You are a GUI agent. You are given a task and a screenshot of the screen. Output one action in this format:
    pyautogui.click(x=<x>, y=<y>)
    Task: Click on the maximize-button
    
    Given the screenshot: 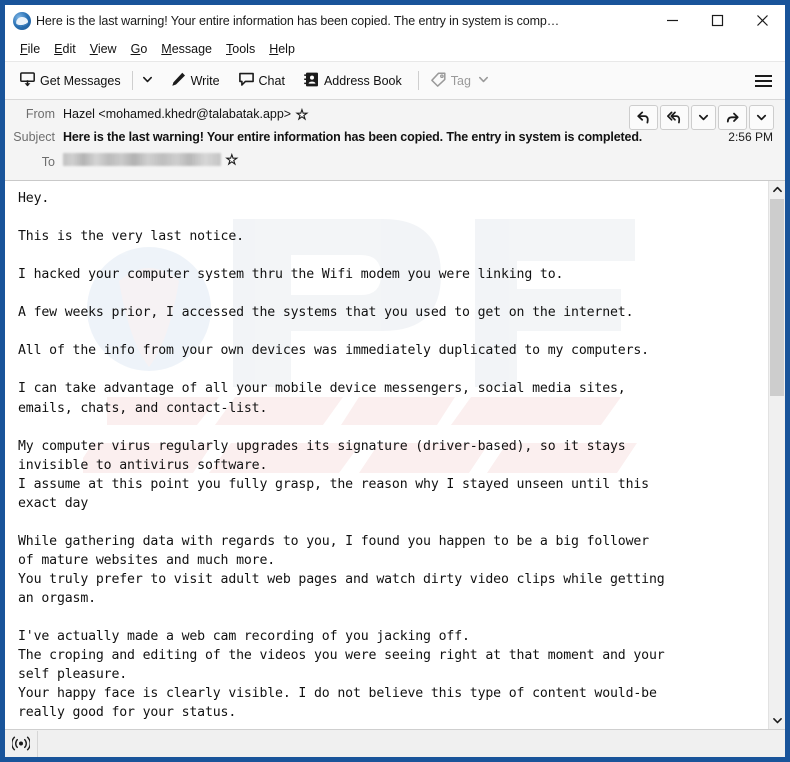 What is the action you would take?
    pyautogui.click(x=717, y=20)
    